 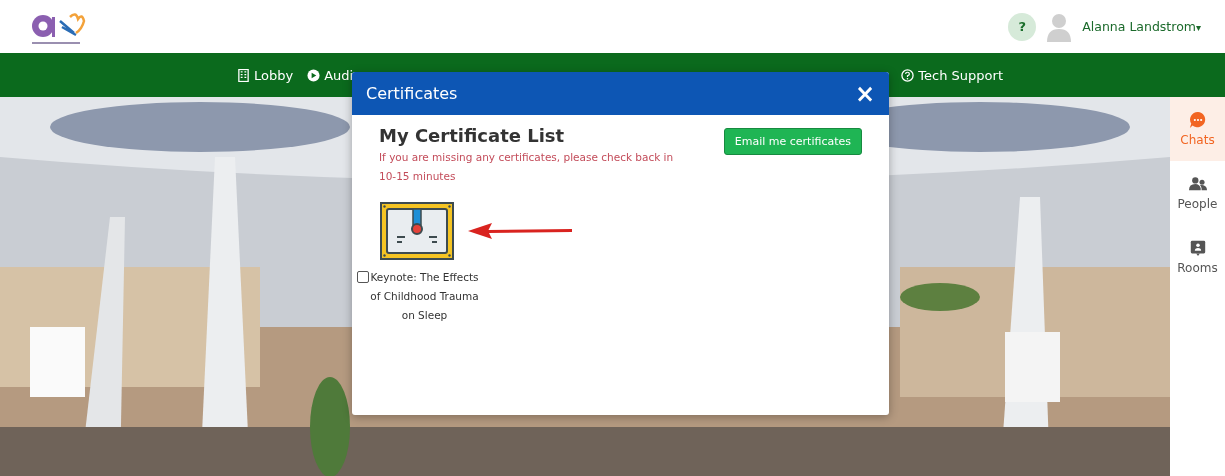 What do you see at coordinates (330, 75) in the screenshot?
I see `nav-link: Audi` at bounding box center [330, 75].